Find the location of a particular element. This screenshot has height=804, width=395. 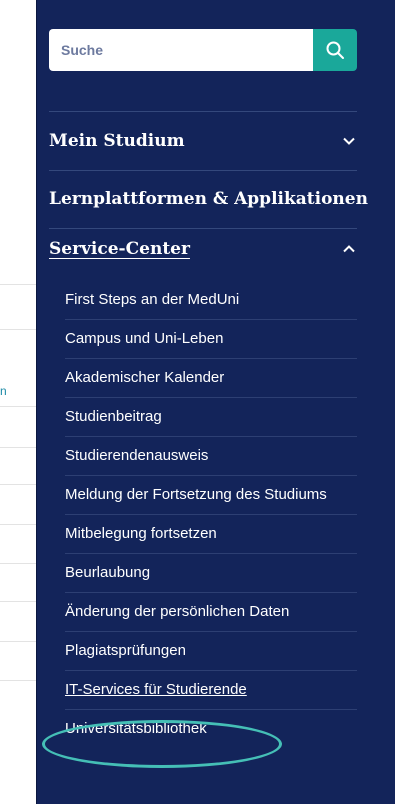

chevron-down-icon is located at coordinates (349, 141).